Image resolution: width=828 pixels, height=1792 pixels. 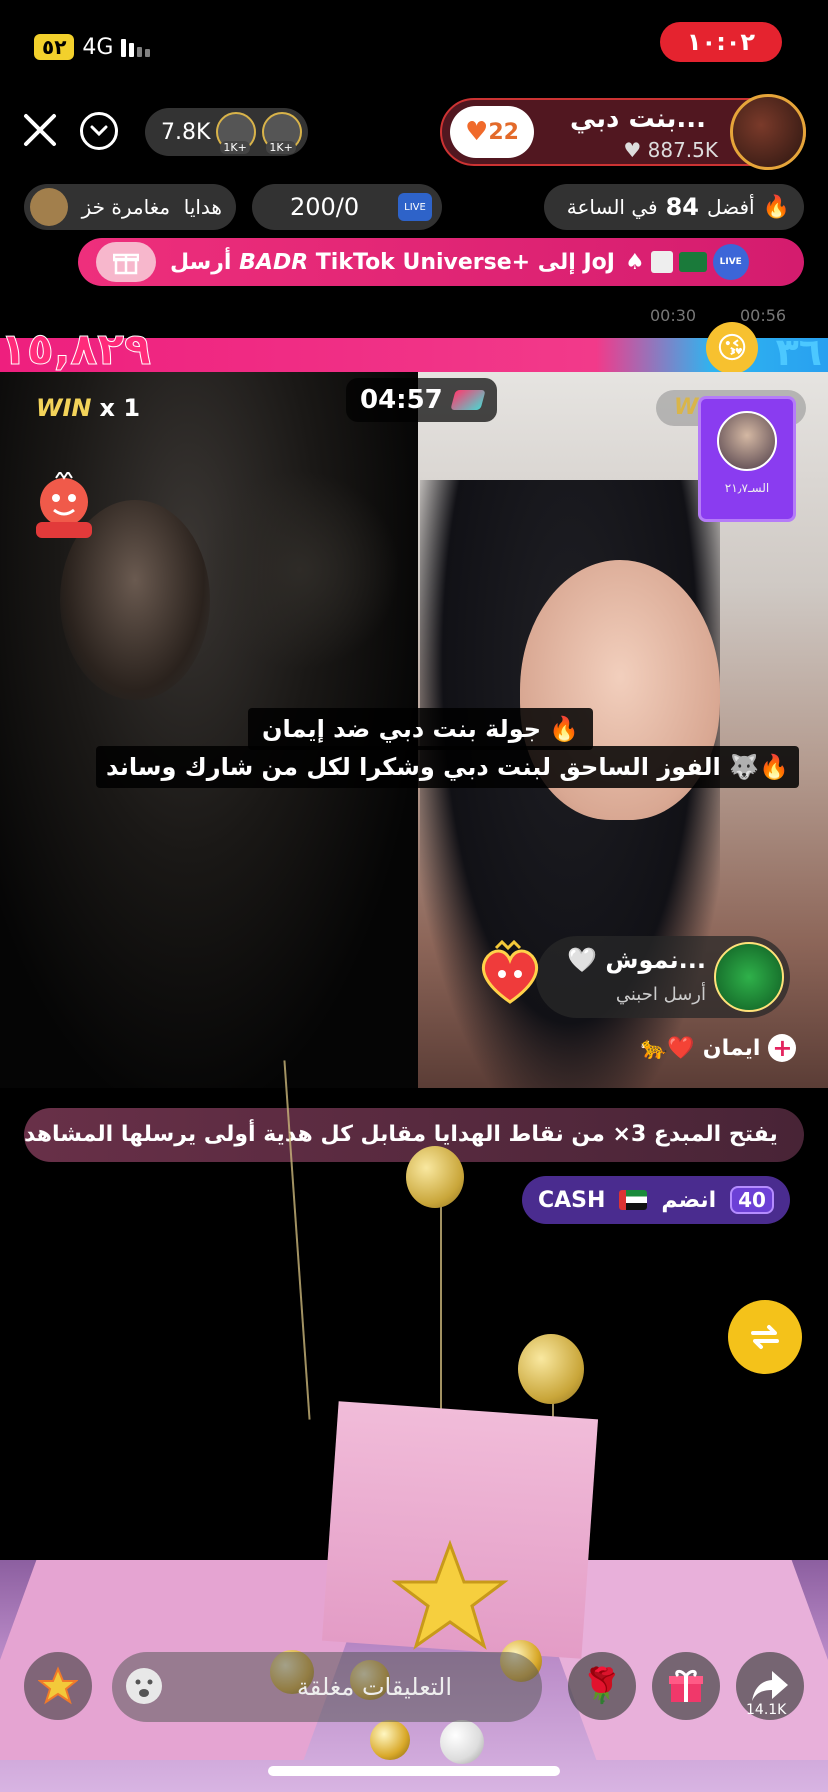 What do you see at coordinates (686, 1686) in the screenshot?
I see `gift-button` at bounding box center [686, 1686].